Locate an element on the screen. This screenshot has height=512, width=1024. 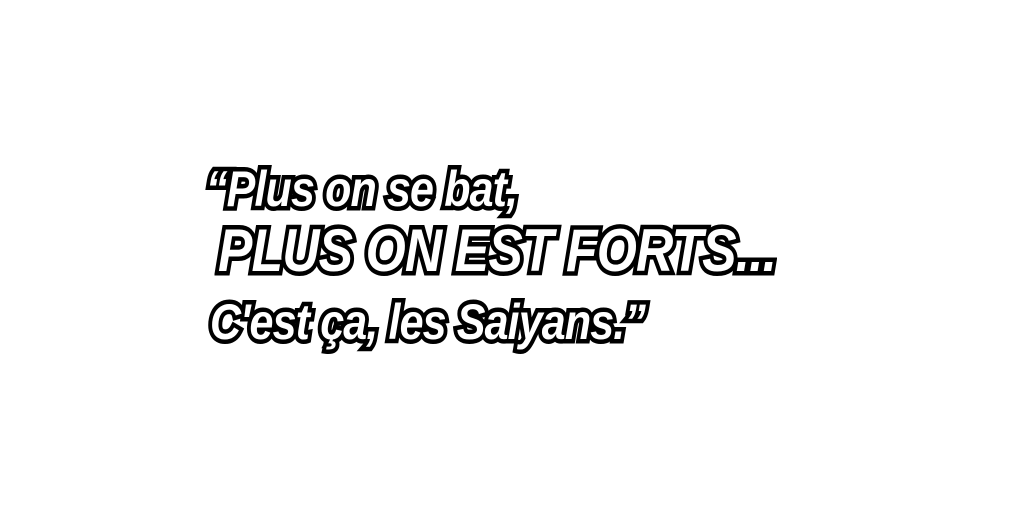
quote-line-3: C'est ça, les Saiyans.” is located at coordinates (428, 322).